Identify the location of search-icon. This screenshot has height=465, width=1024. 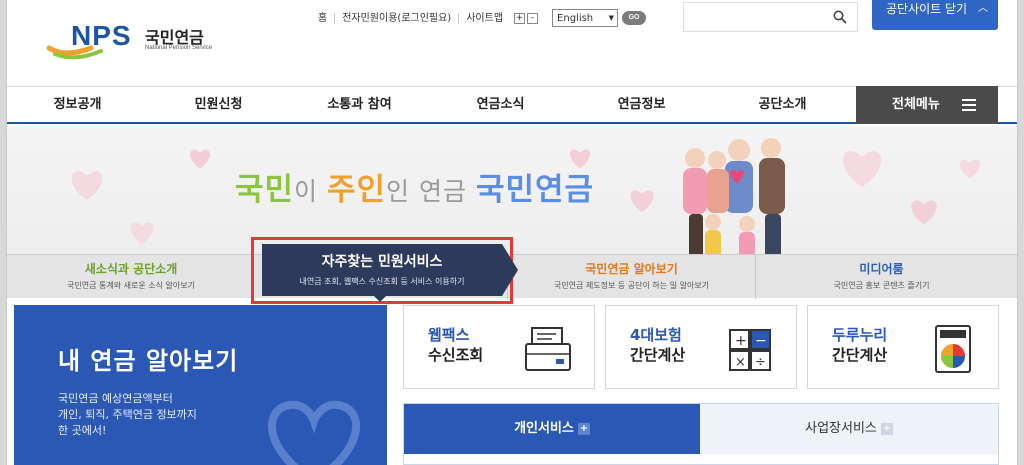
(840, 17).